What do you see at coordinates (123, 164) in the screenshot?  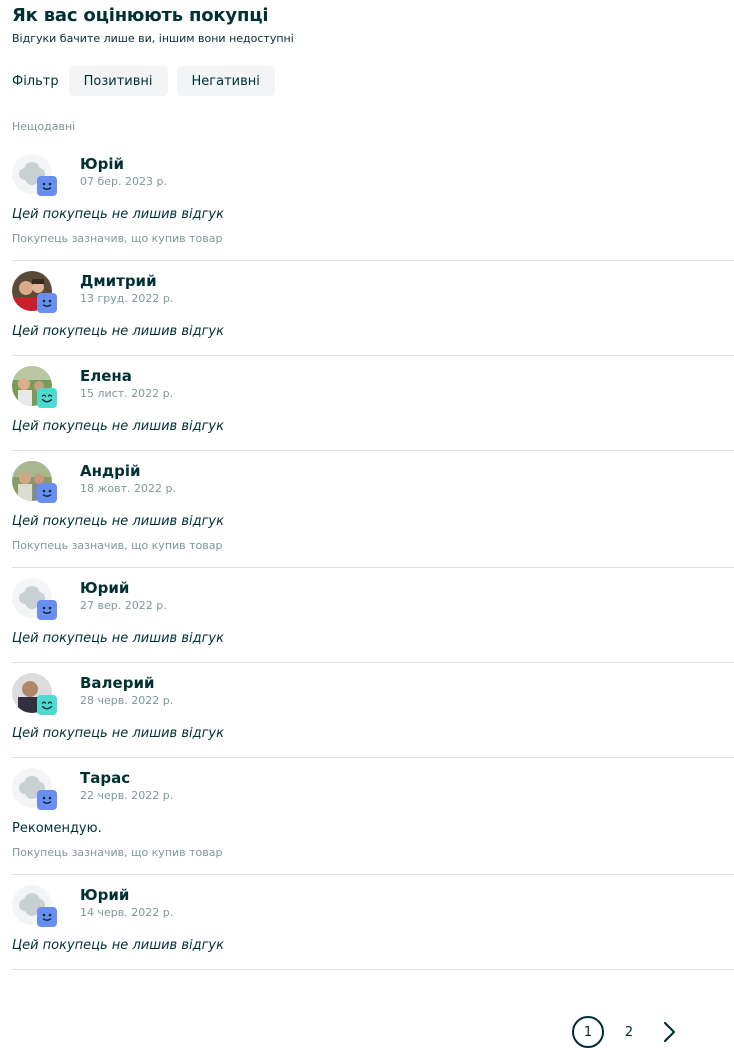 I see `reviewer-name: Юрій` at bounding box center [123, 164].